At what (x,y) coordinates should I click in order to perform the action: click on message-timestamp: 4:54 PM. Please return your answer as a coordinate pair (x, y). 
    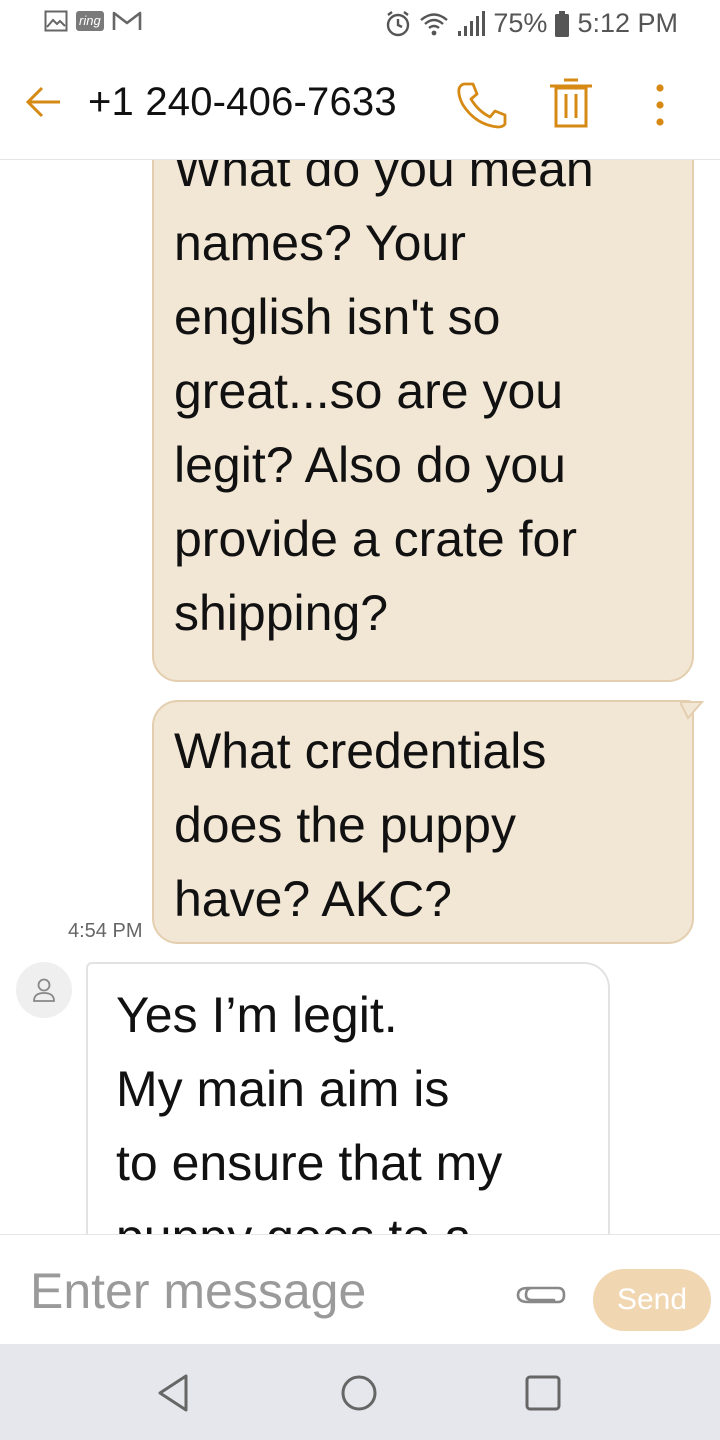
    Looking at the image, I should click on (105, 931).